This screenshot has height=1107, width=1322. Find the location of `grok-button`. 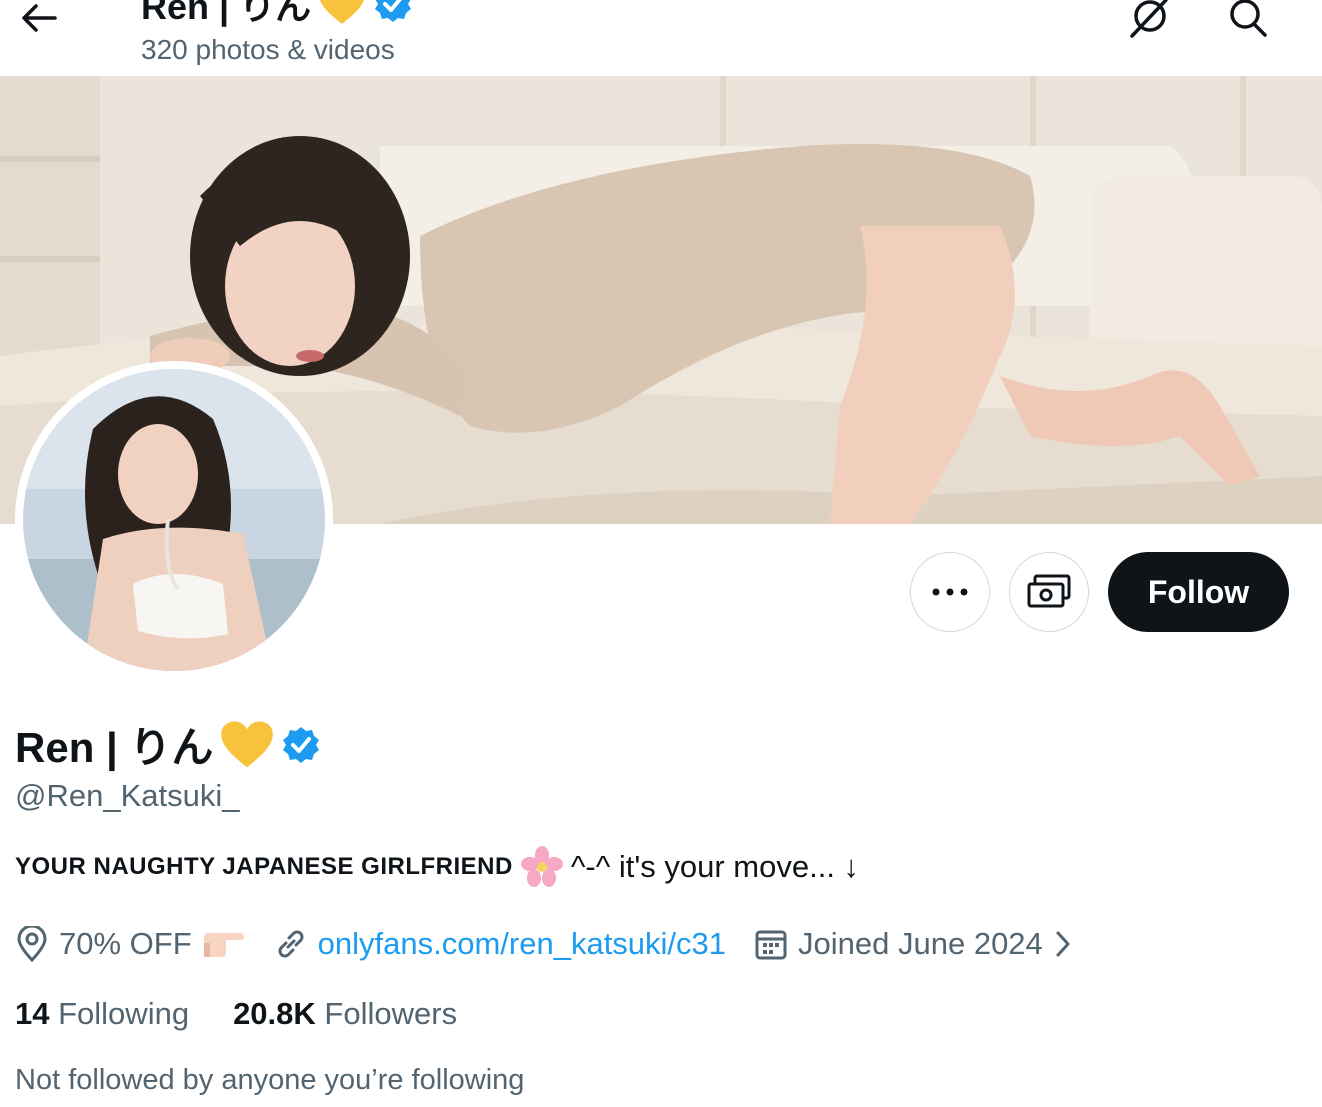

grok-button is located at coordinates (1150, 19).